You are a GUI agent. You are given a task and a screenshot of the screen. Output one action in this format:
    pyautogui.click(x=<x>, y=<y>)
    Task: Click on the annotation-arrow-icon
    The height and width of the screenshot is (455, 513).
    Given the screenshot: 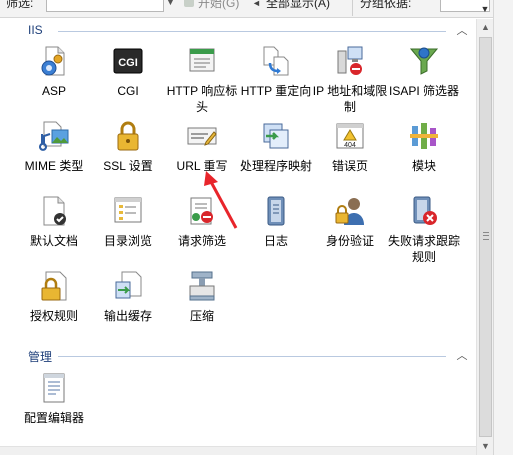 What is the action you would take?
    pyautogui.click(x=221, y=200)
    